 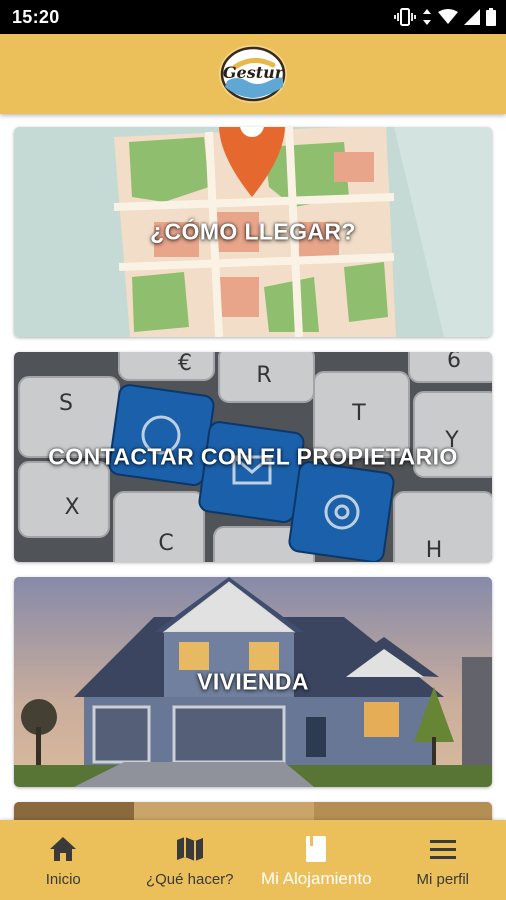 I want to click on book-icon, so click(x=316, y=849).